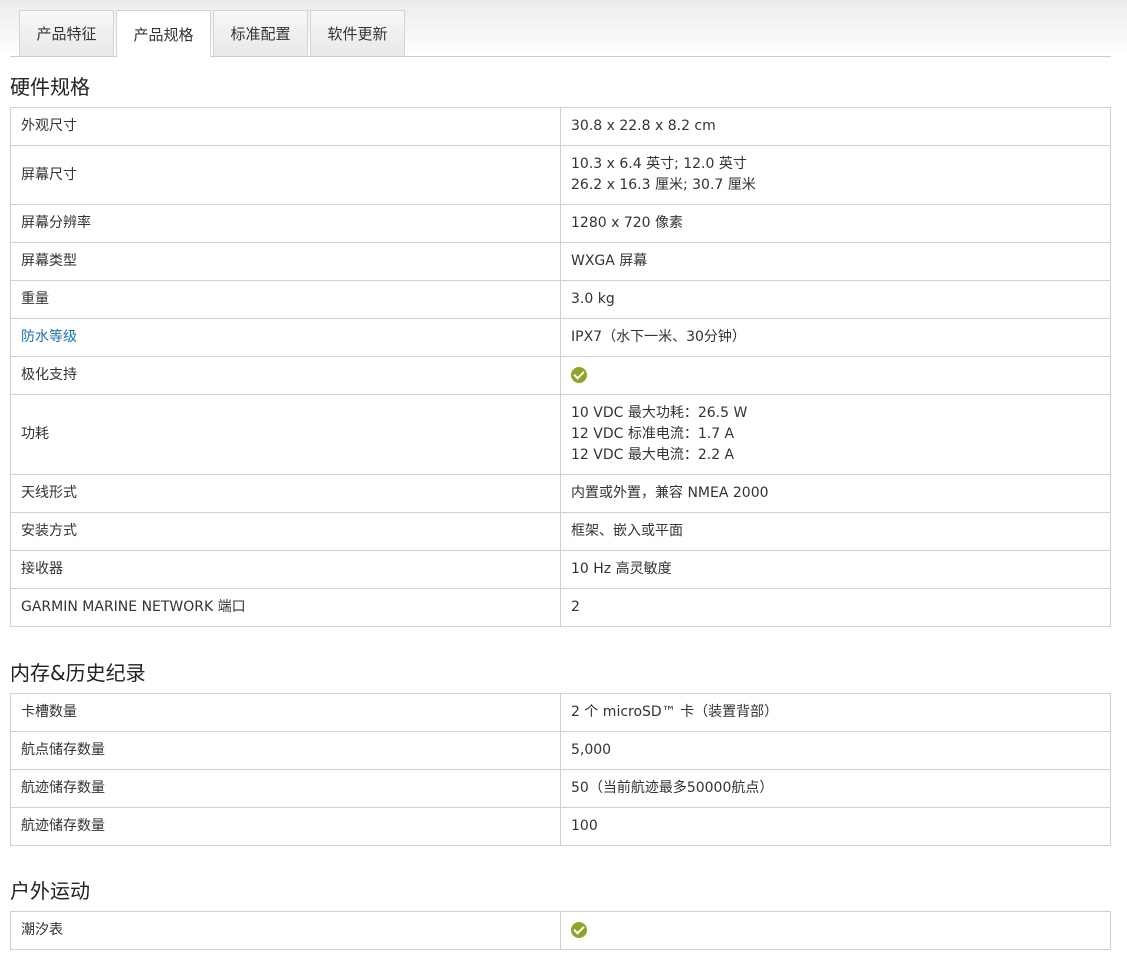  I want to click on spec-value: 2, so click(835, 607).